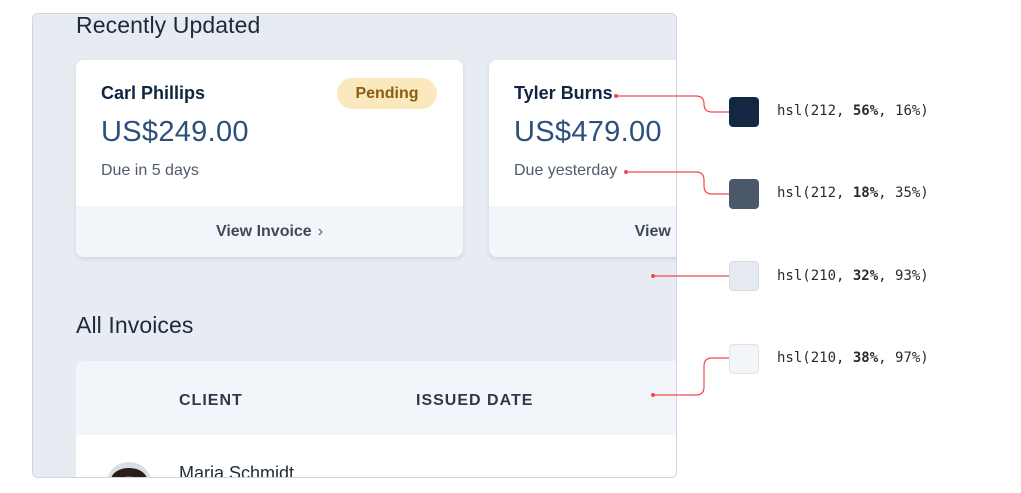  Describe the element at coordinates (168, 25) in the screenshot. I see `recently-updated-title: Recently Updated` at that location.